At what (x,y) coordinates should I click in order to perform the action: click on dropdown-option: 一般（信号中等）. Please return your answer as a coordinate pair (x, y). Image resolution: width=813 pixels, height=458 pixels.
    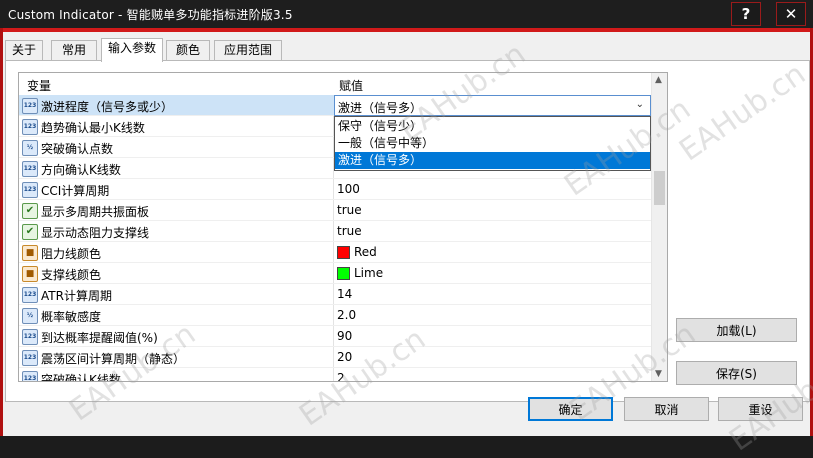
    Looking at the image, I should click on (492, 143).